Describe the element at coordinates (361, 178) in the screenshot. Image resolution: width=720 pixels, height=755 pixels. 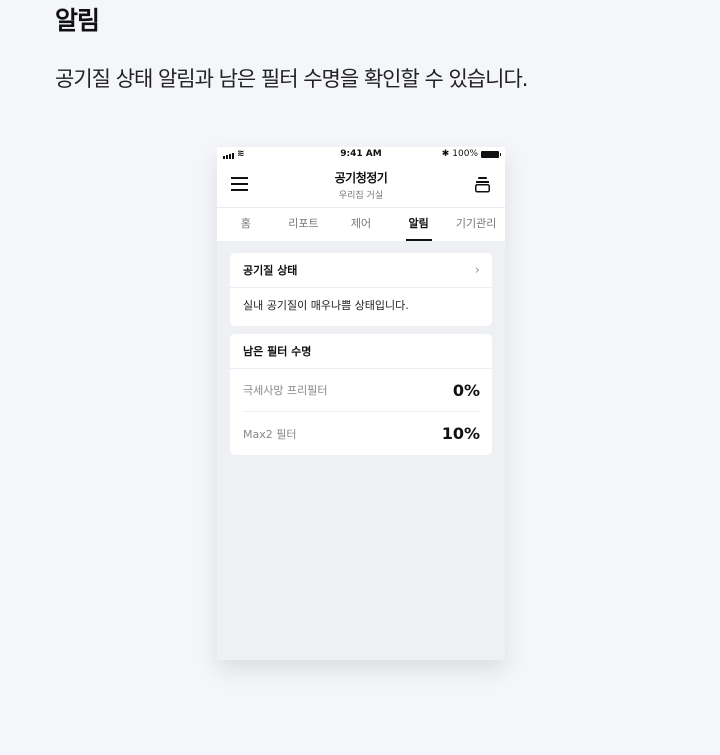
I see `app-title: 공기청정기` at that location.